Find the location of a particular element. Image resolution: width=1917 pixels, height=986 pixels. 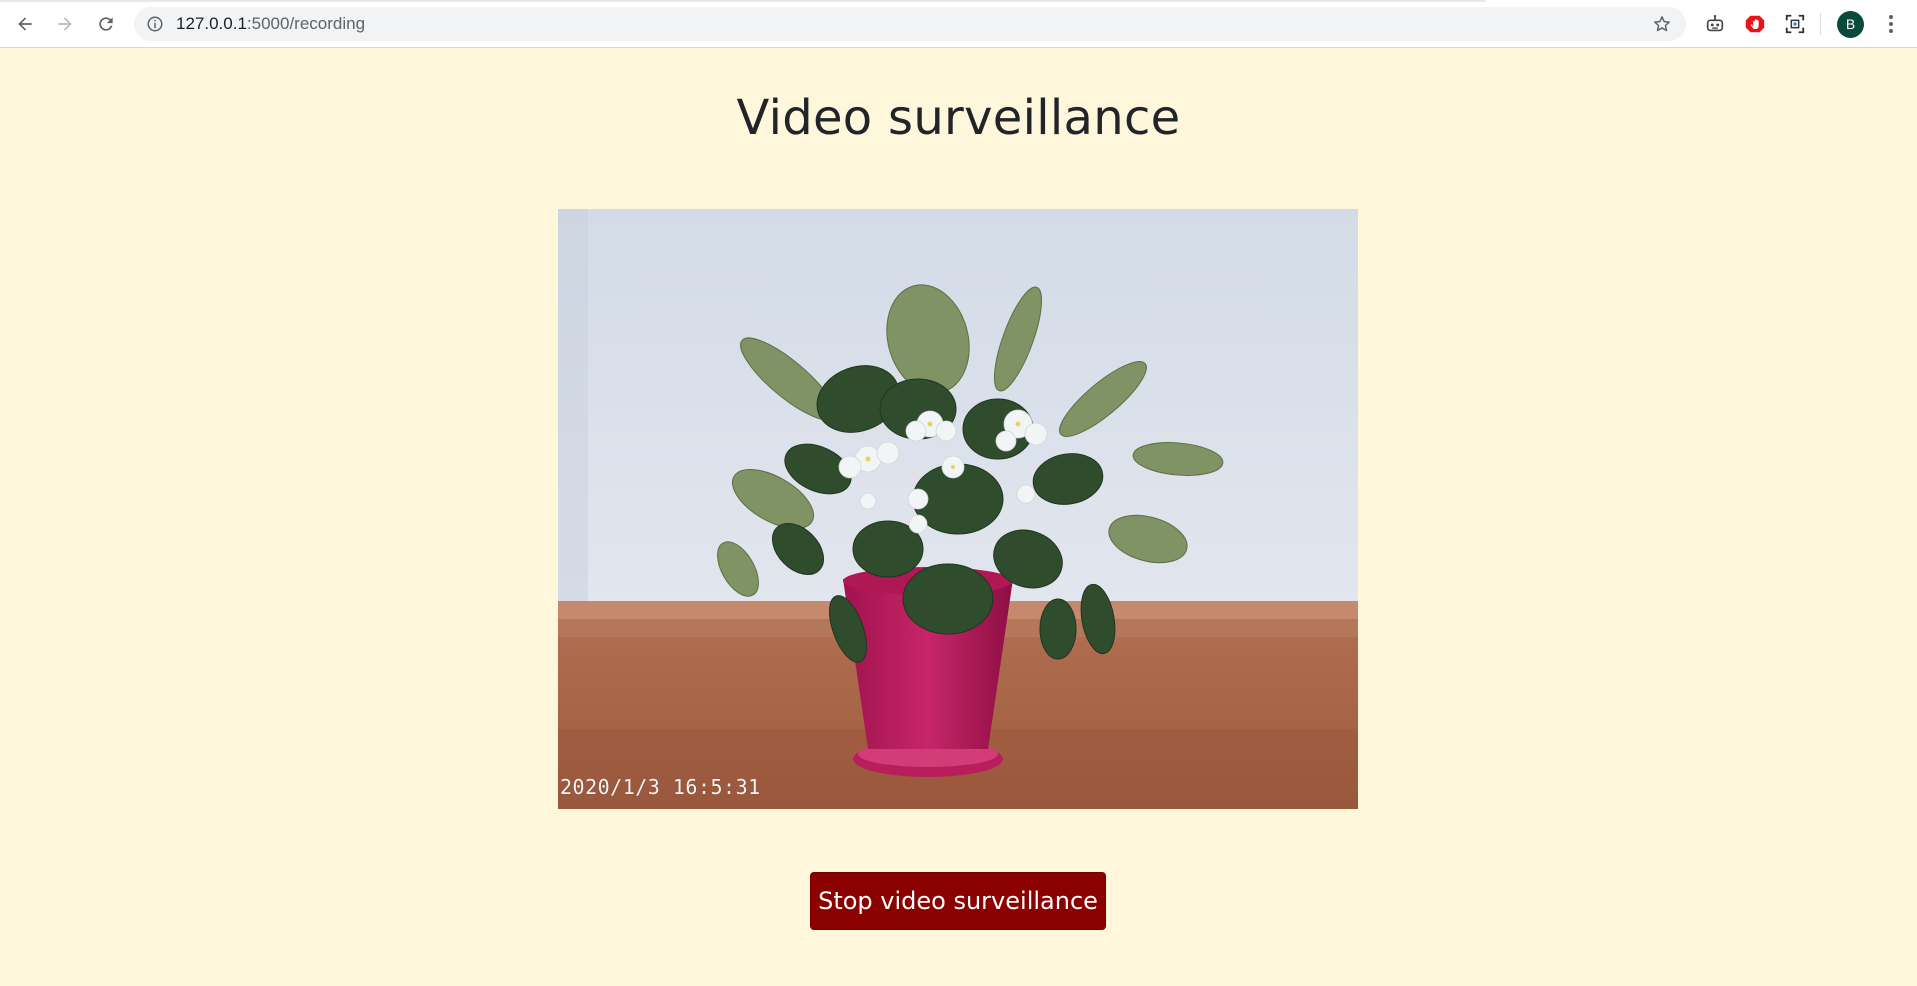

forward-button is located at coordinates (65, 24).